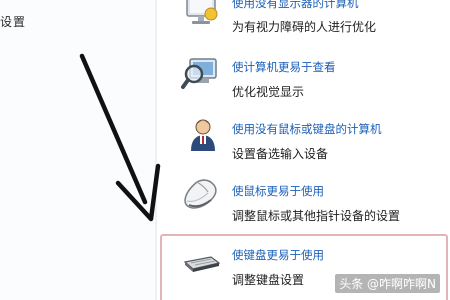 The height and width of the screenshot is (300, 450). Describe the element at coordinates (387, 283) in the screenshot. I see `watermark: 头条 @咋啊咋啊N` at that location.